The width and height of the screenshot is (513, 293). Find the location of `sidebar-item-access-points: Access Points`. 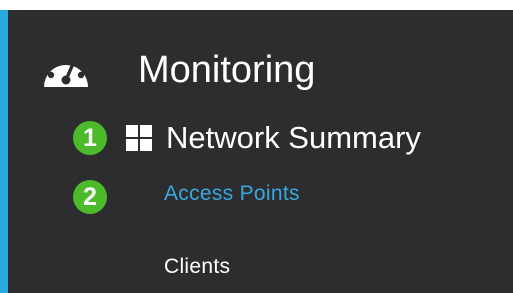

sidebar-item-access-points: Access Points is located at coordinates (232, 194).